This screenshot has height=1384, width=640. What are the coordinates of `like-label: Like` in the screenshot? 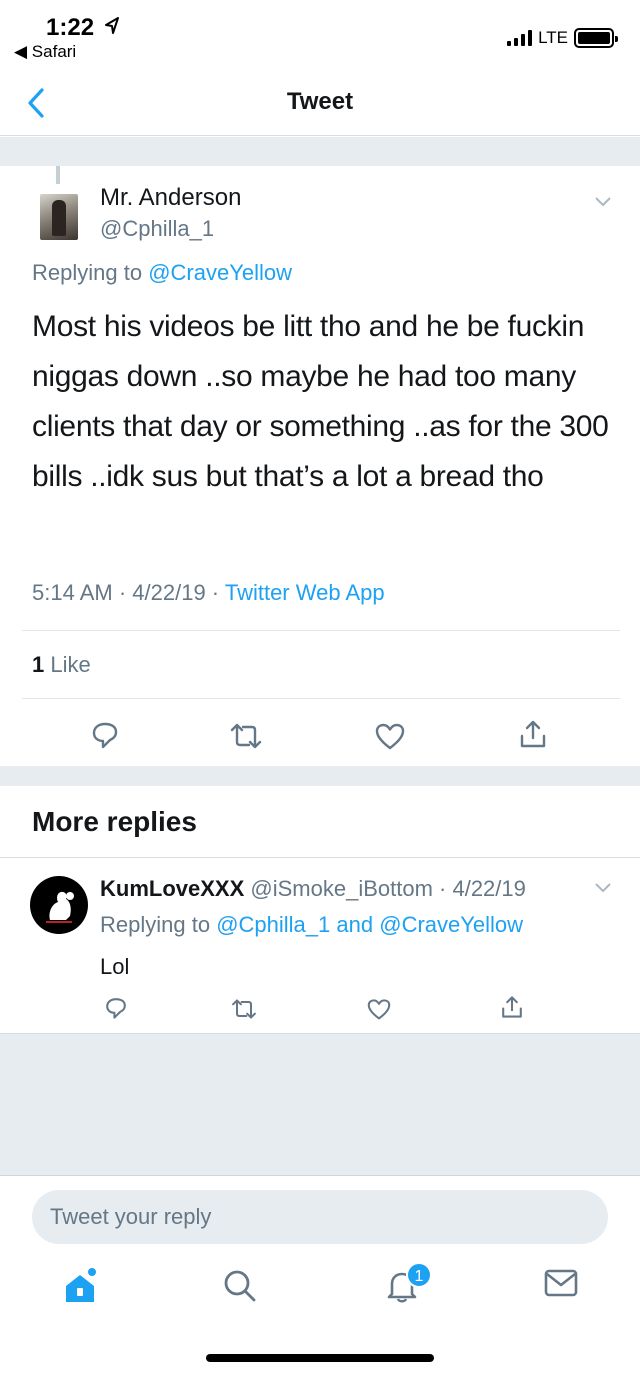 It's located at (70, 664).